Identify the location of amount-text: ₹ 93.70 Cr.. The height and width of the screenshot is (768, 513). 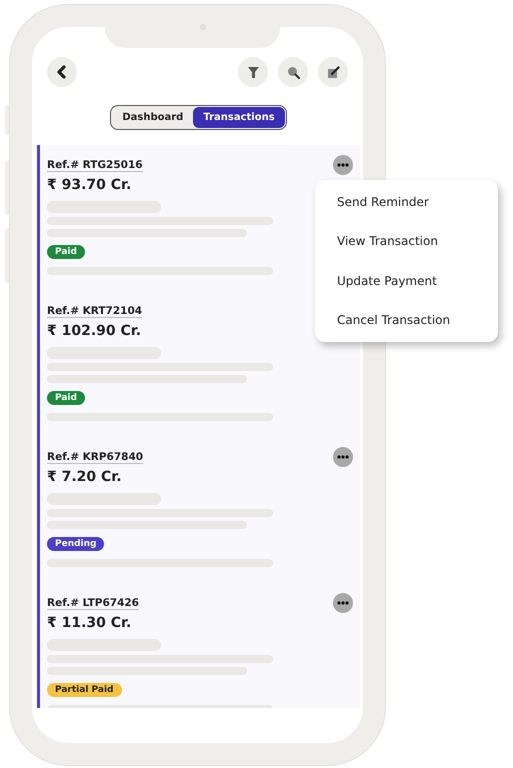
(89, 185).